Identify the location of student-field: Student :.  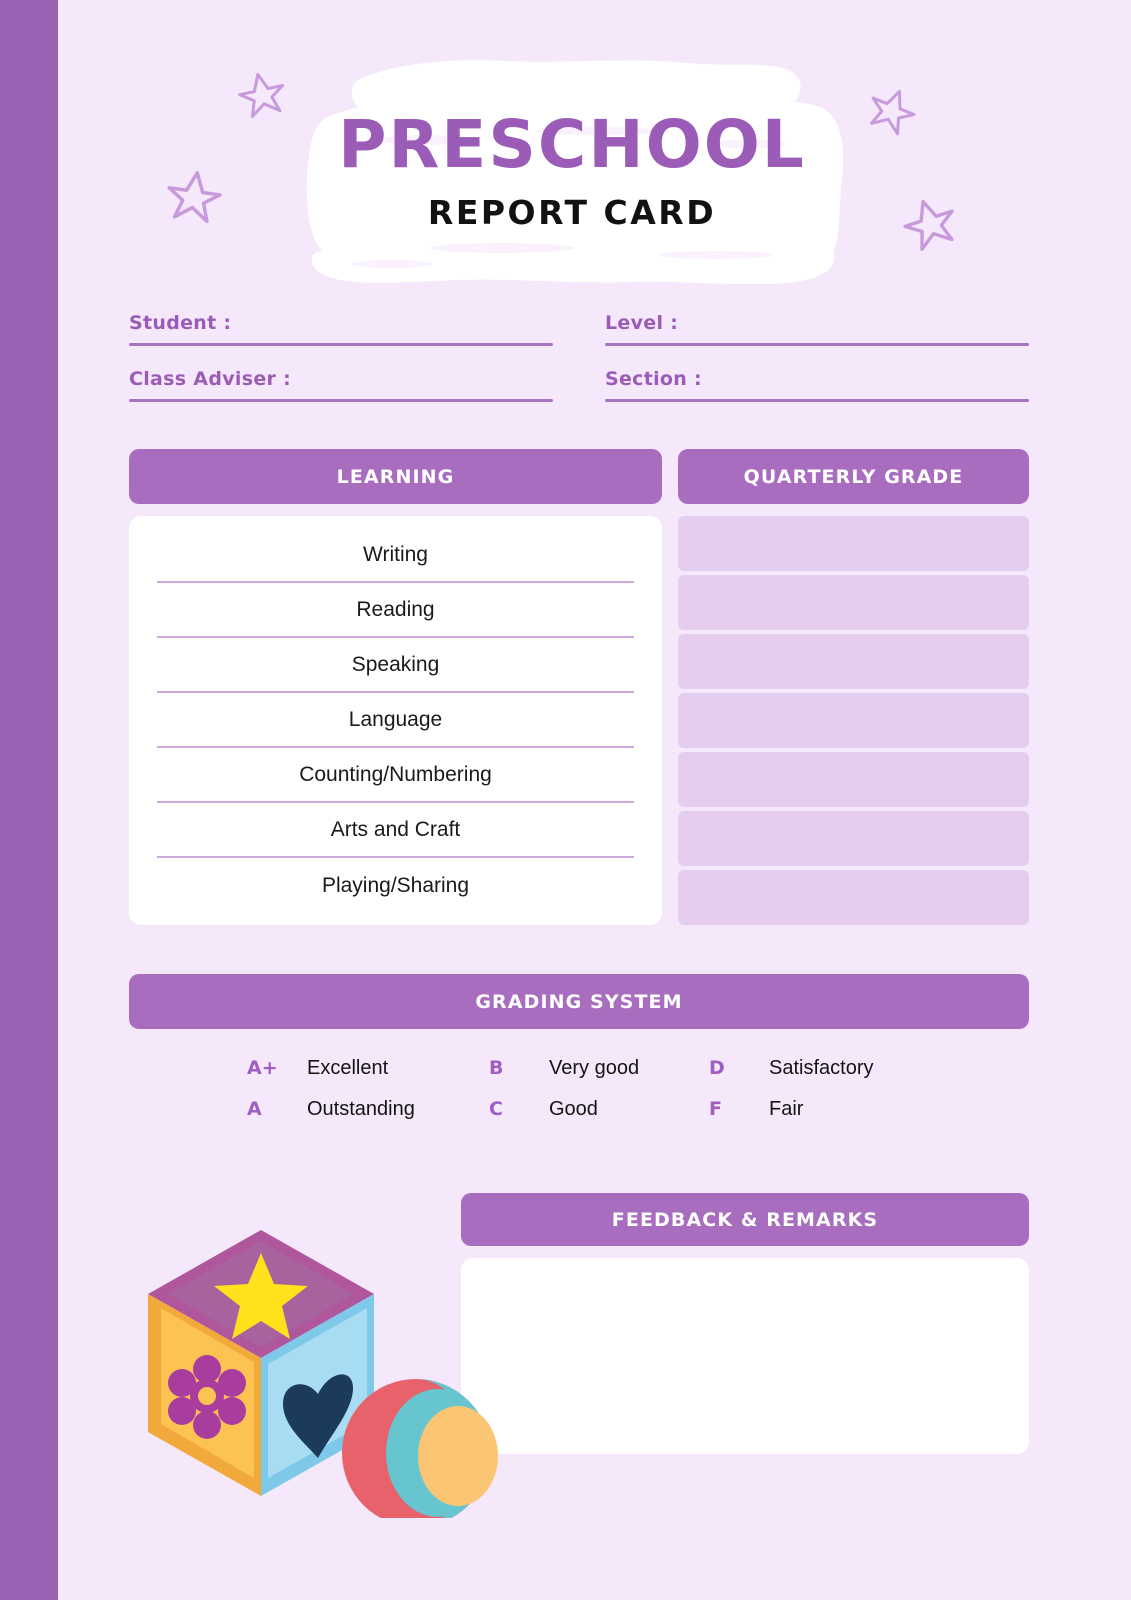
(341, 329).